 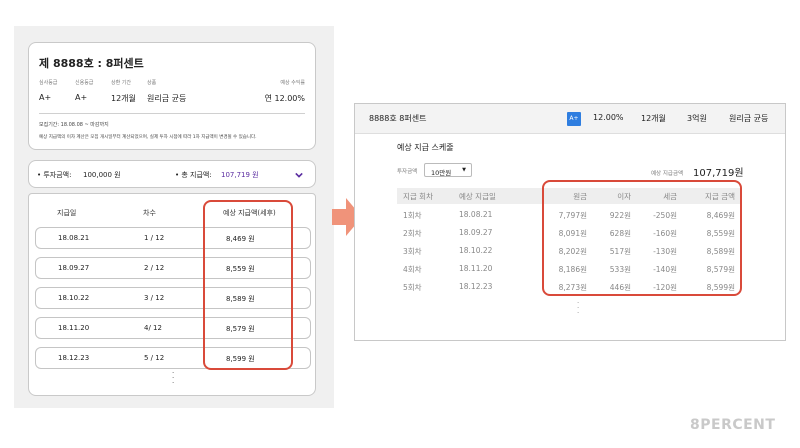 What do you see at coordinates (425, 147) in the screenshot?
I see `schedule-title: 예상 지급 스케줄` at bounding box center [425, 147].